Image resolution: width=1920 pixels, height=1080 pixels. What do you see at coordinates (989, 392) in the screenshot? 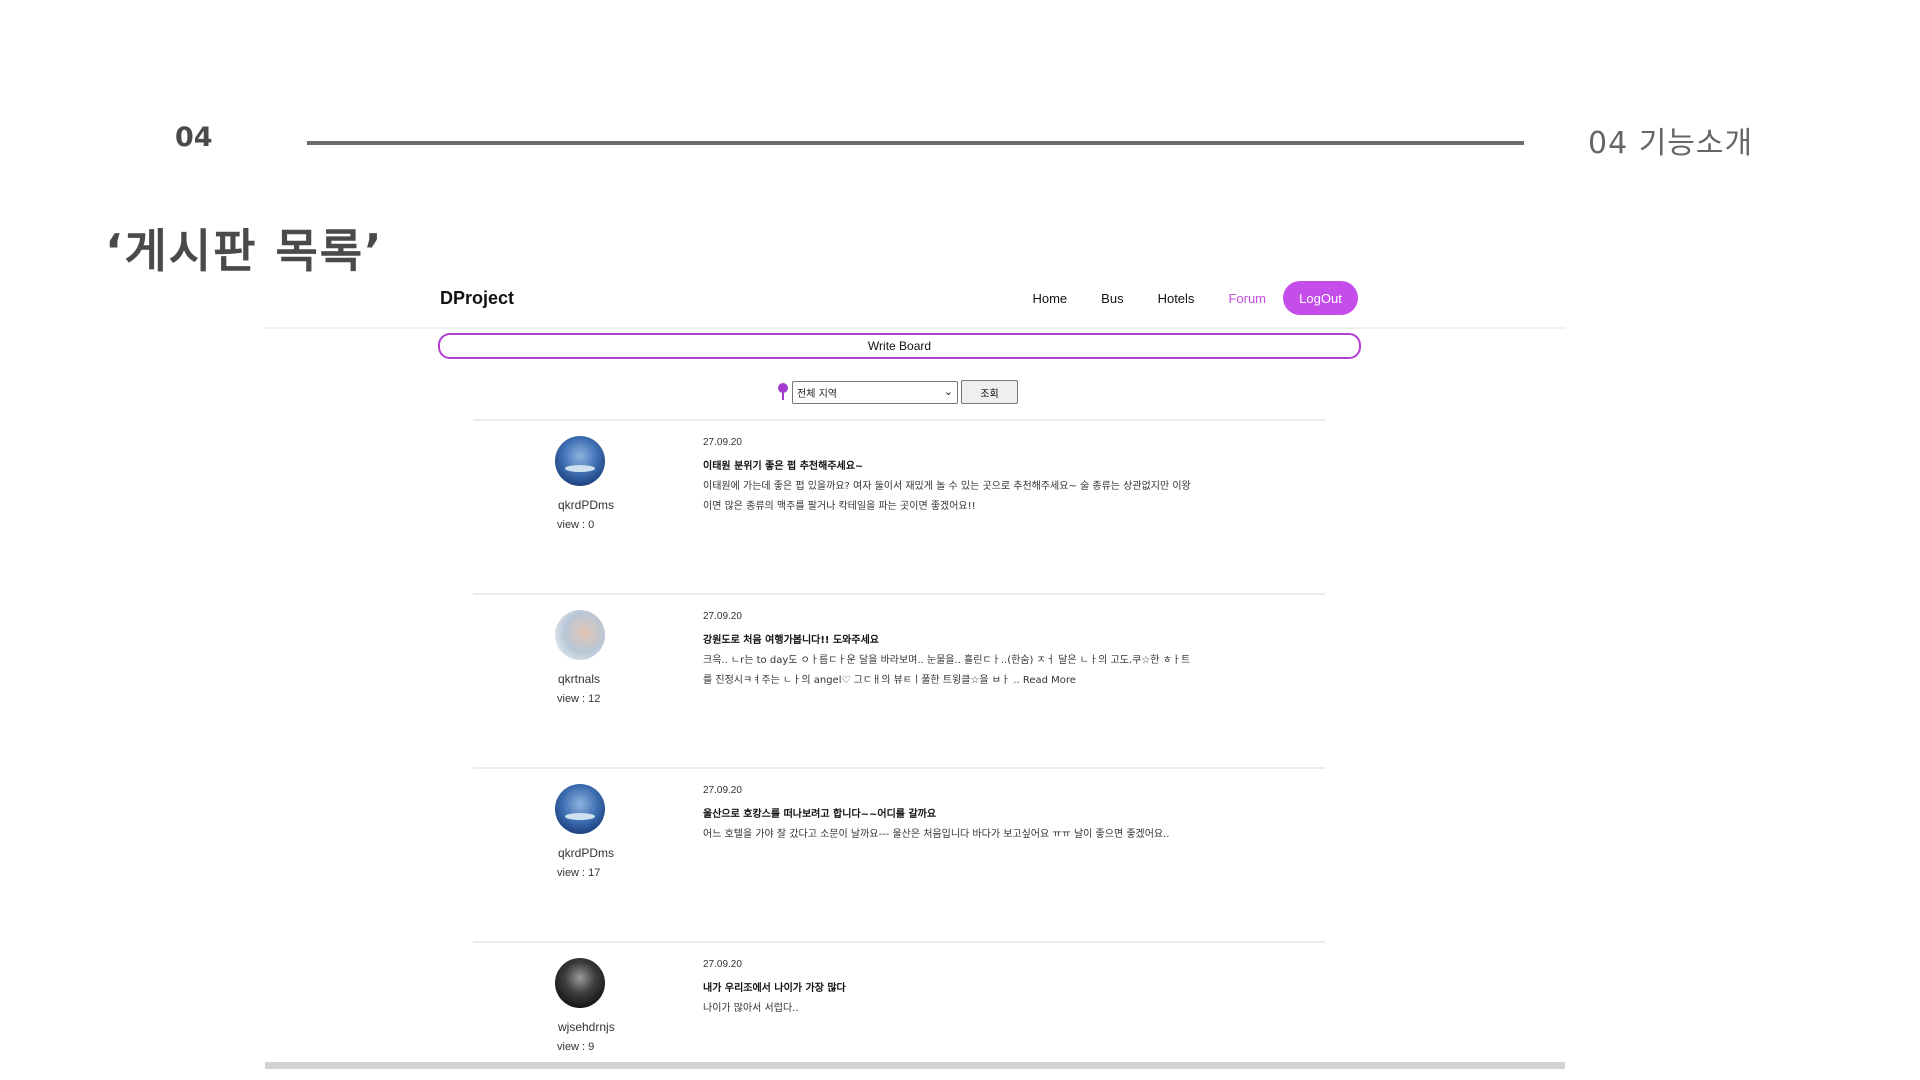
I see `search-button: 조회` at bounding box center [989, 392].